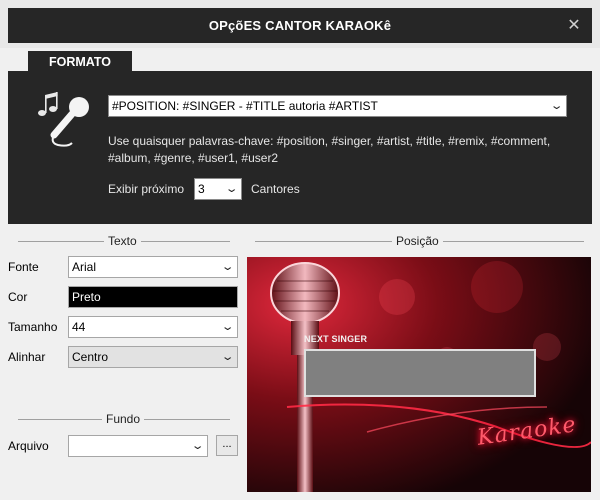 Image resolution: width=600 pixels, height=500 pixels. I want to click on close-icon: ✕, so click(574, 25).